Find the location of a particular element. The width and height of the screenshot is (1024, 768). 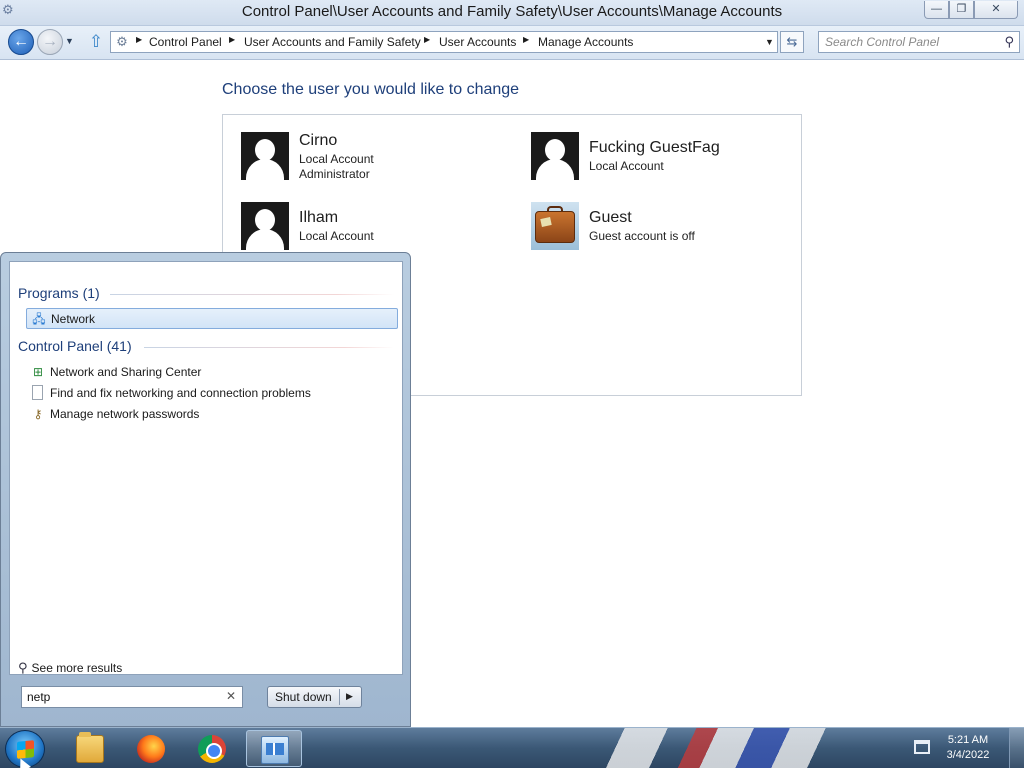

clear-search-icon: ✕ is located at coordinates (231, 696).